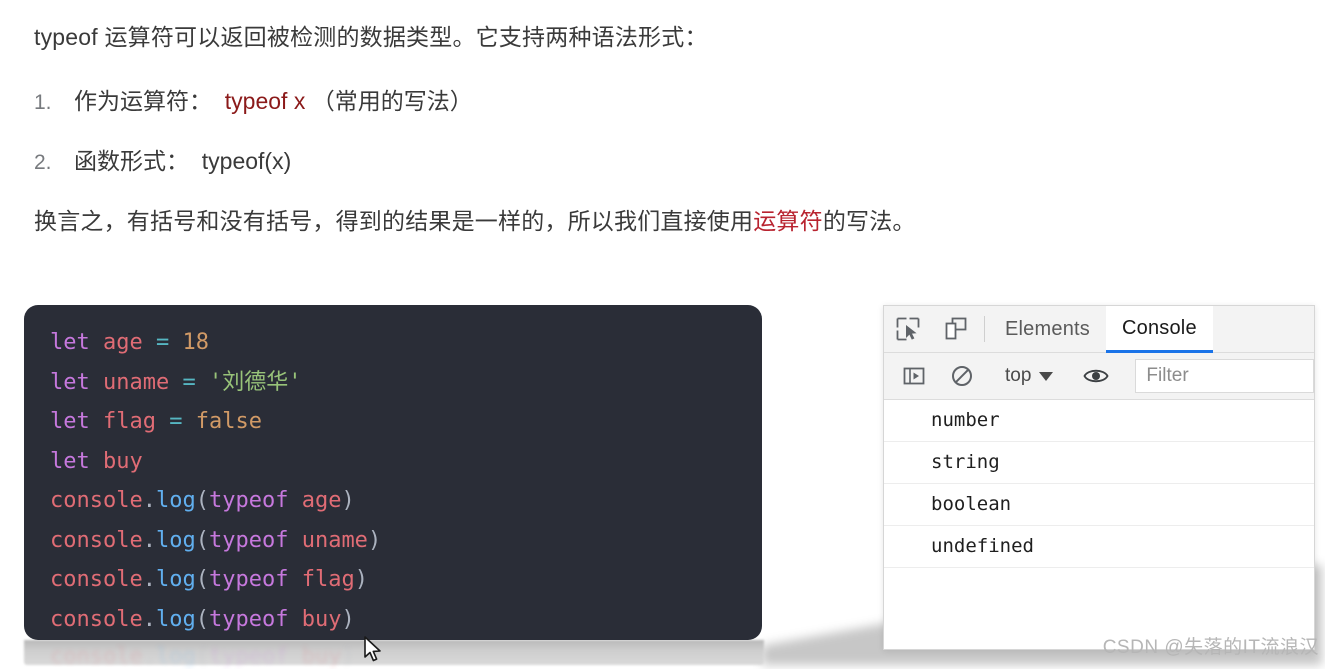 Image resolution: width=1325 pixels, height=669 pixels. I want to click on console-log-row: boolean, so click(1099, 505).